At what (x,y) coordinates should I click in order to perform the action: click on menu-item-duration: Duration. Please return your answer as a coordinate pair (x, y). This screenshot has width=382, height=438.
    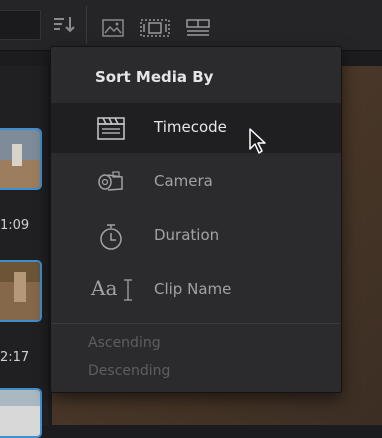
    Looking at the image, I should click on (196, 236).